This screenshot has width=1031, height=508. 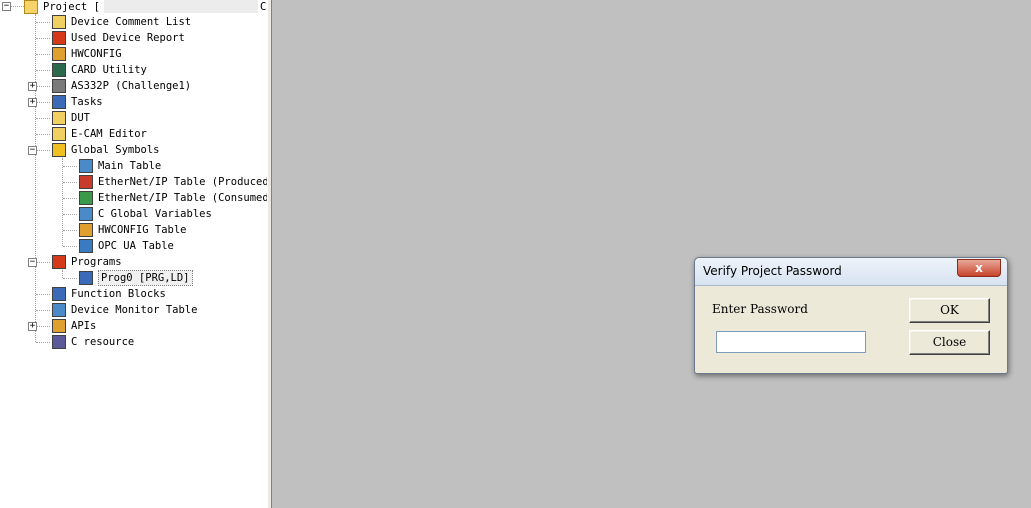 I want to click on tree-item: C Global Variables, so click(x=133, y=214).